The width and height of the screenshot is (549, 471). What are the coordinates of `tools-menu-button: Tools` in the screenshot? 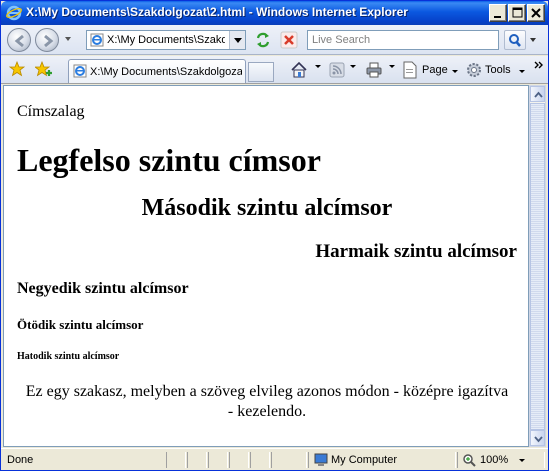 It's located at (497, 70).